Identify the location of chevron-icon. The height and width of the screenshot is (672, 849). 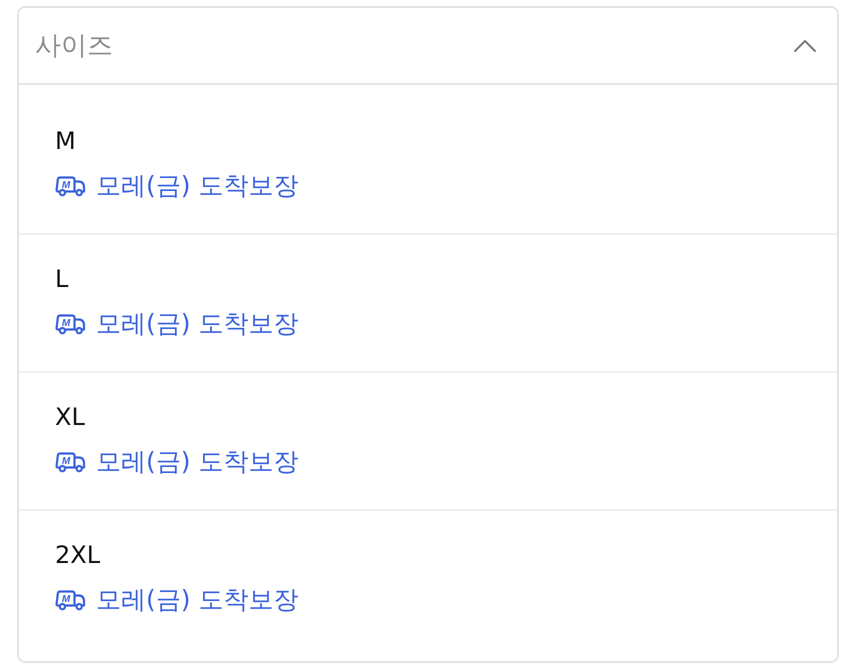
(805, 45).